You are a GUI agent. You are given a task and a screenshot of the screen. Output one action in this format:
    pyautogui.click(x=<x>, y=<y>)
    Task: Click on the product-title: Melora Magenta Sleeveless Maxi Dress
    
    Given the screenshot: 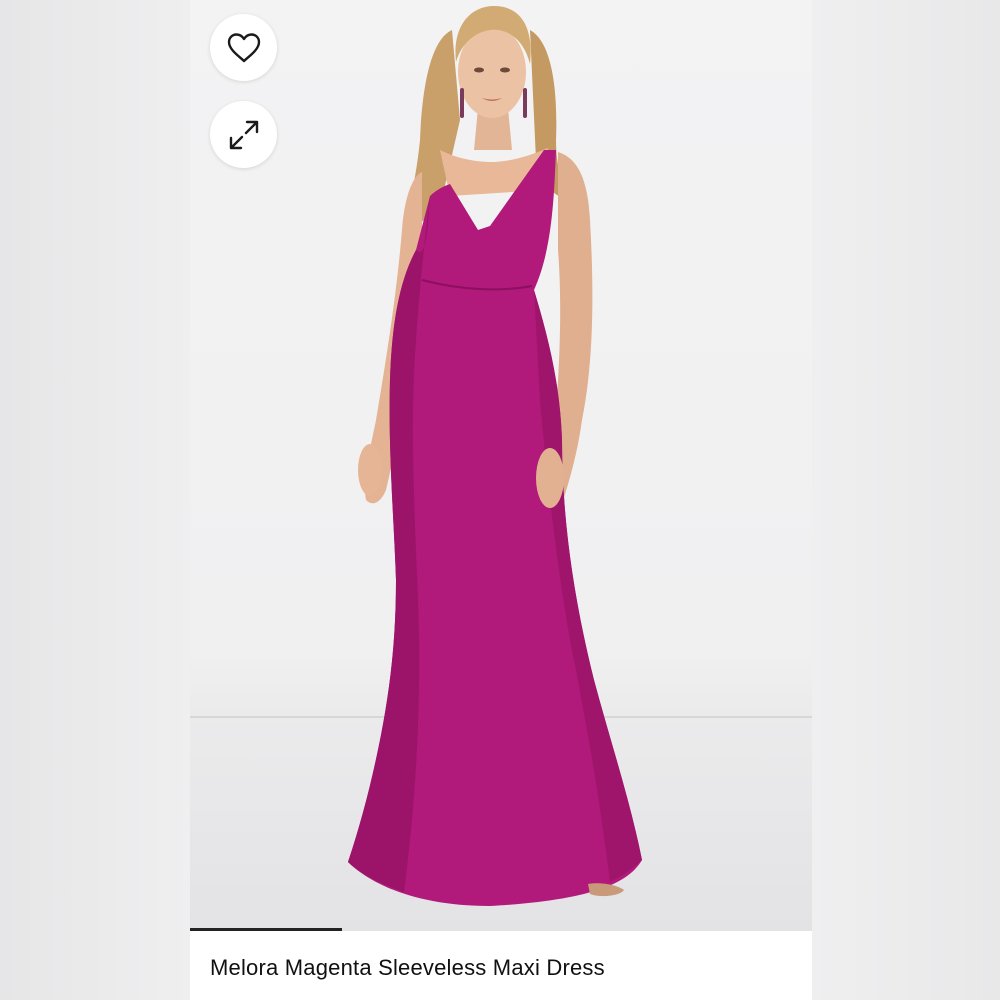 What is the action you would take?
    pyautogui.click(x=407, y=967)
    